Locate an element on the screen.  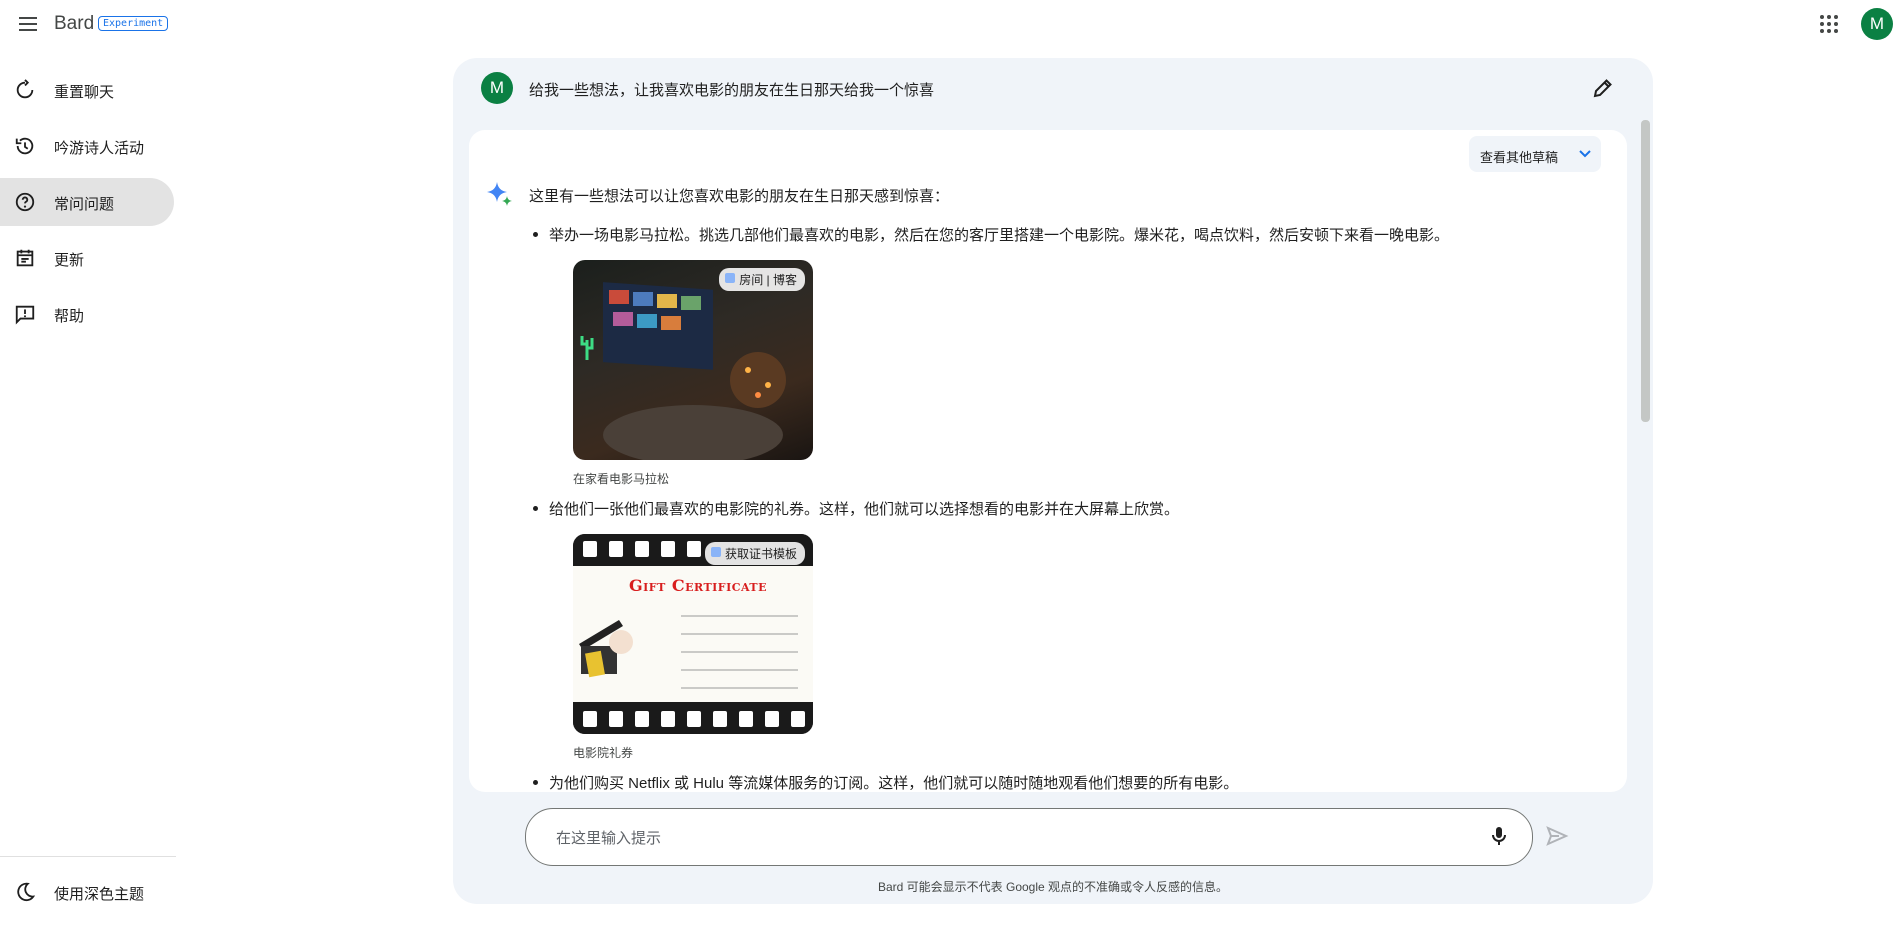
edit-icon is located at coordinates (1603, 88).